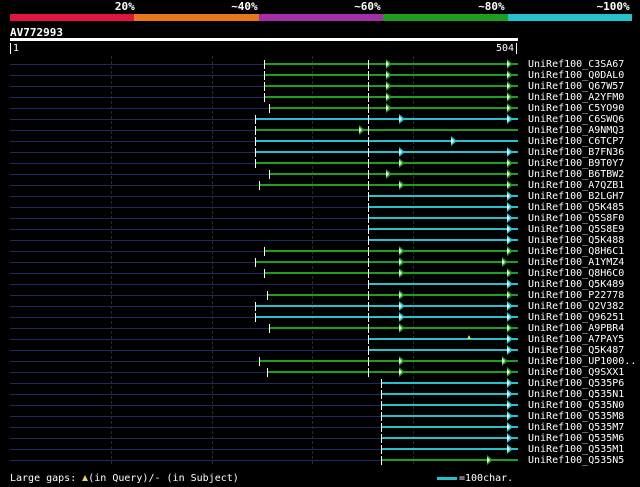 This screenshot has height=487, width=640. What do you see at coordinates (576, 328) in the screenshot?
I see `hit-label-link: UniRef100_A9PBR4` at bounding box center [576, 328].